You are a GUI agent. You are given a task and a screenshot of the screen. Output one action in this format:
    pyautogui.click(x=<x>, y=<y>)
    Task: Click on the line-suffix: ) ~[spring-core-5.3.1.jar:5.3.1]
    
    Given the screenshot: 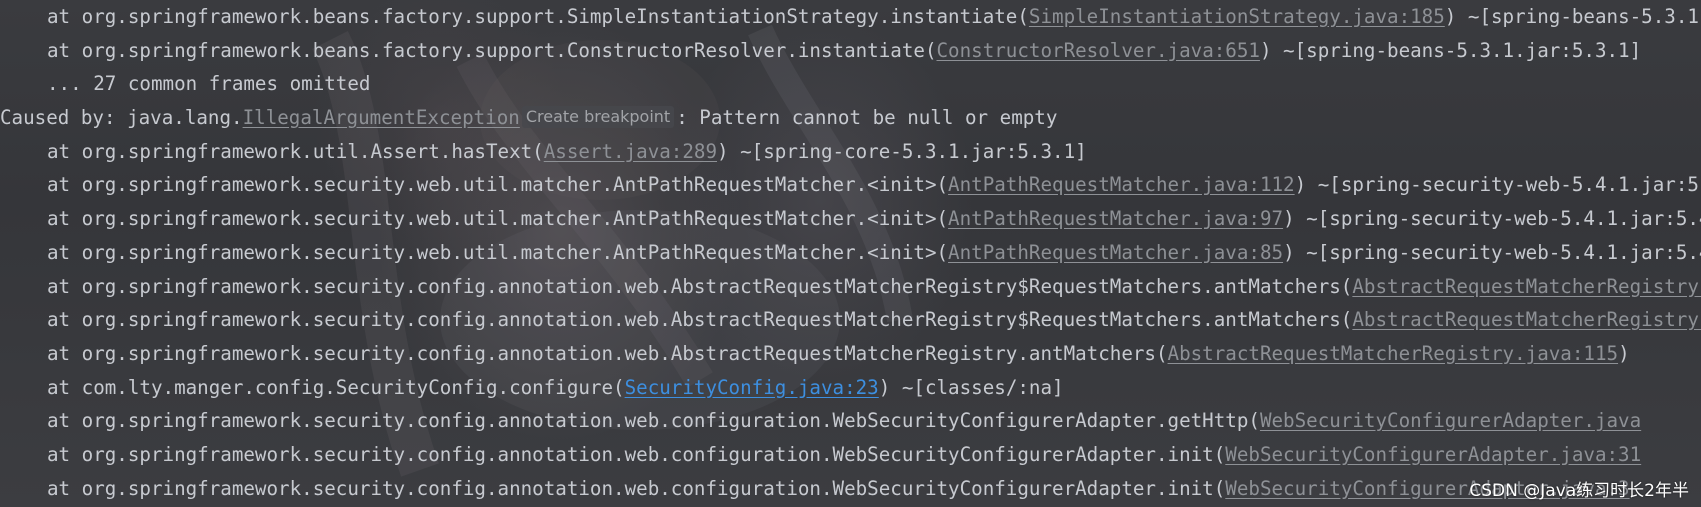 What is the action you would take?
    pyautogui.click(x=902, y=151)
    